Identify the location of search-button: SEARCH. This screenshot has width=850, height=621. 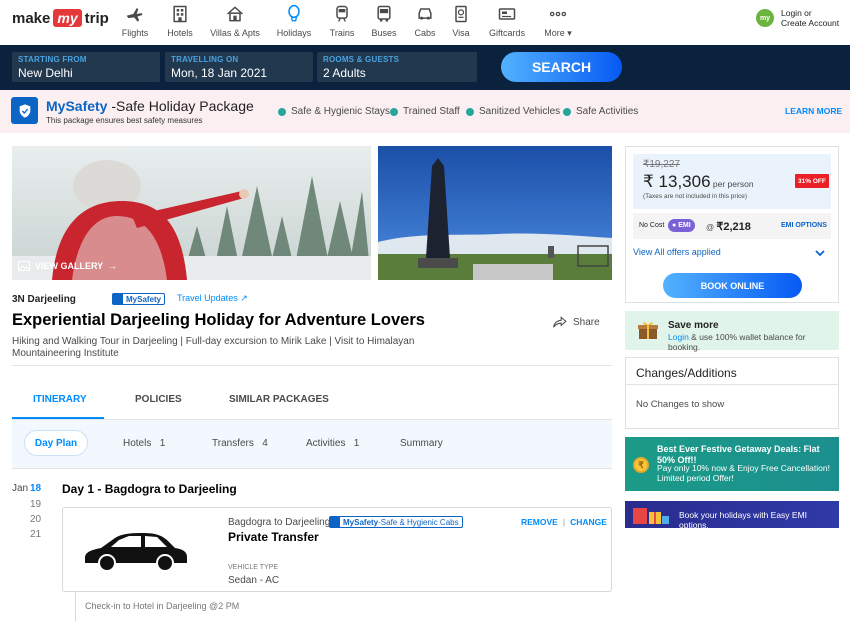
(561, 67).